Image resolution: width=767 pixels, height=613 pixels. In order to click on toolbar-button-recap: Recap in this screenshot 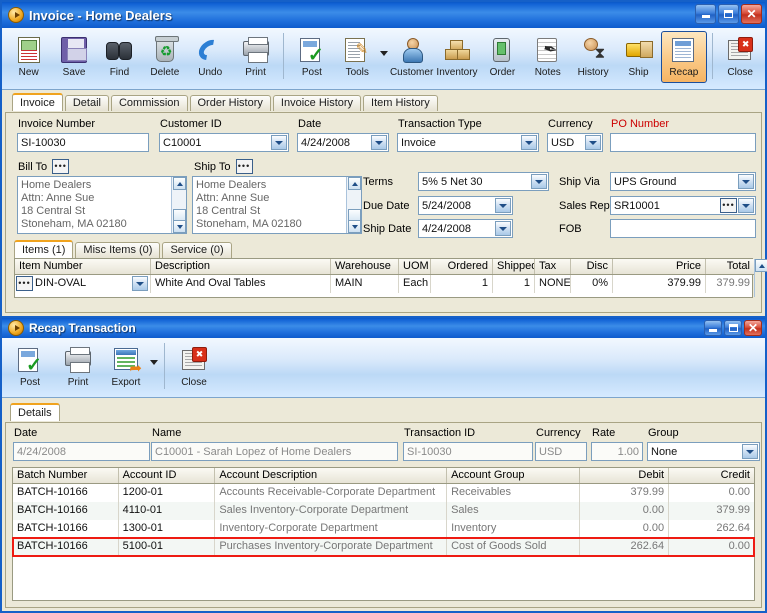, I will do `click(684, 57)`.